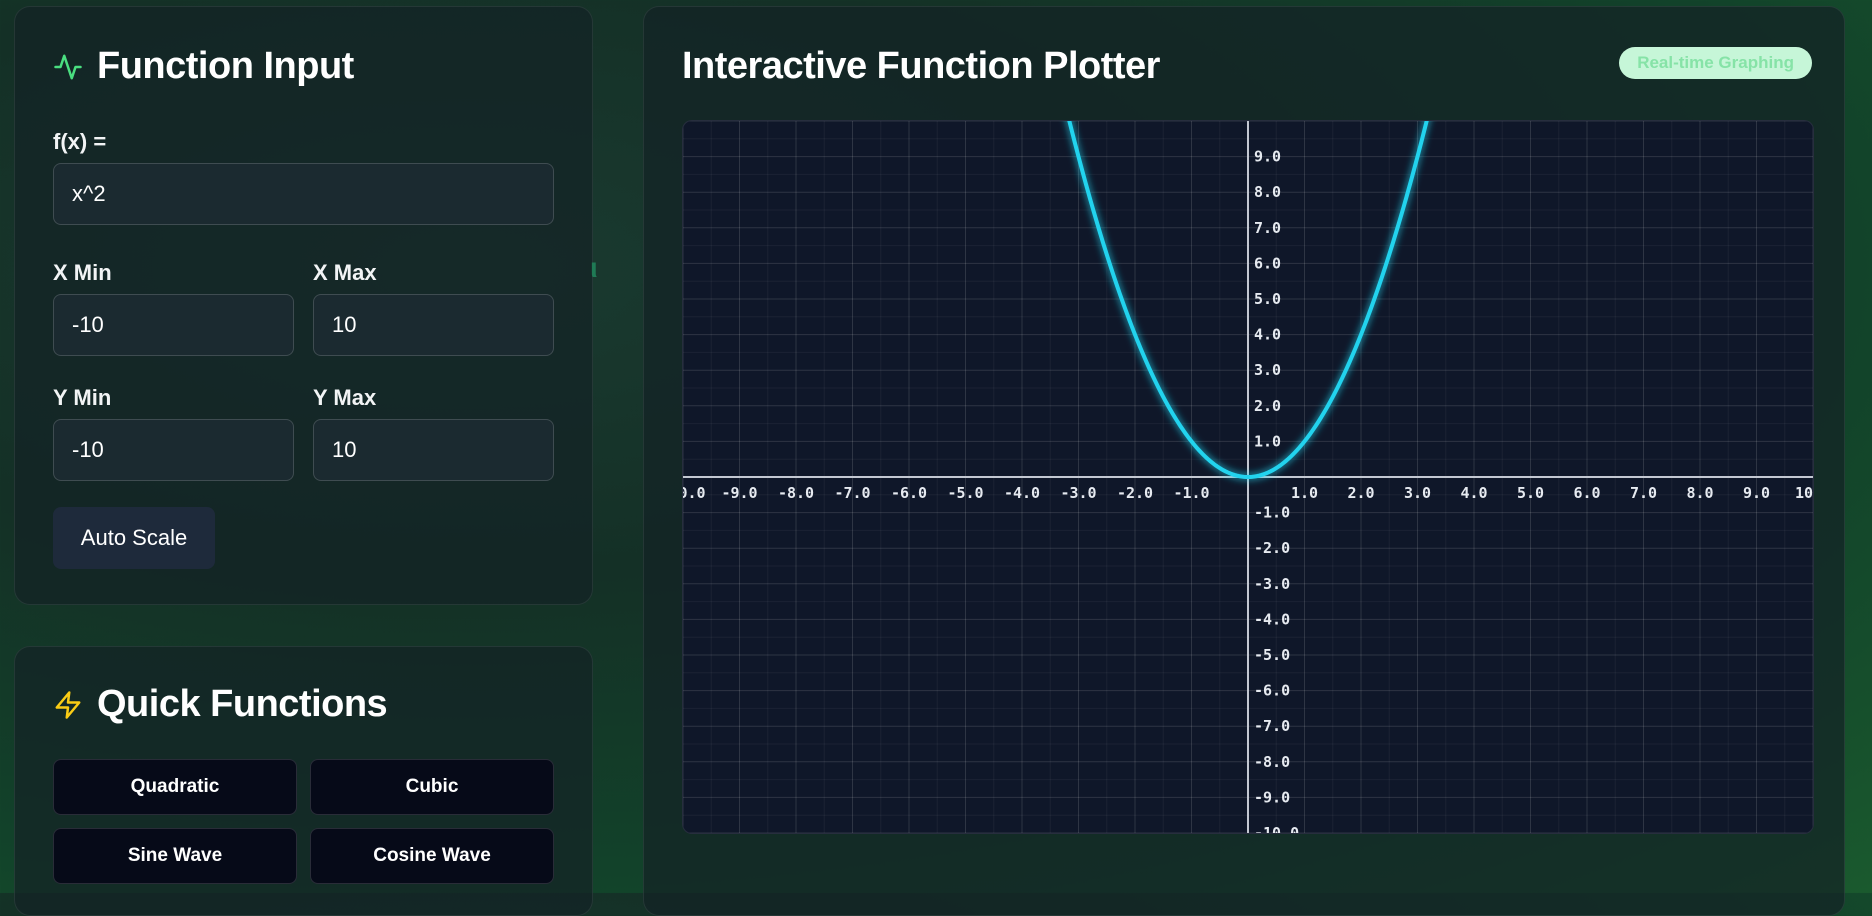  Describe the element at coordinates (1267, 299) in the screenshot. I see `y-tick-label: 5.0` at that location.